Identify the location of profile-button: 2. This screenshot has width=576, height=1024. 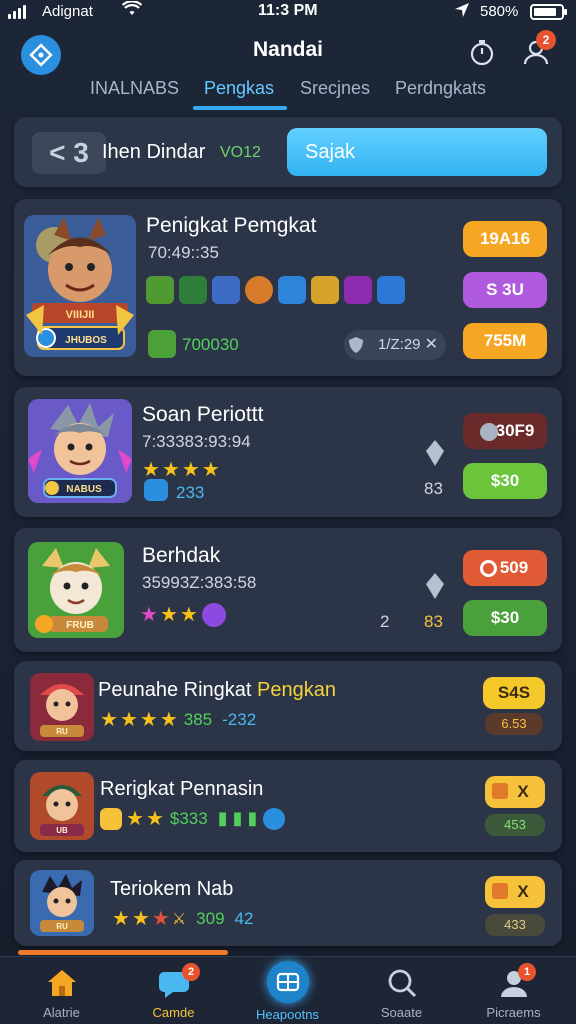
(538, 49).